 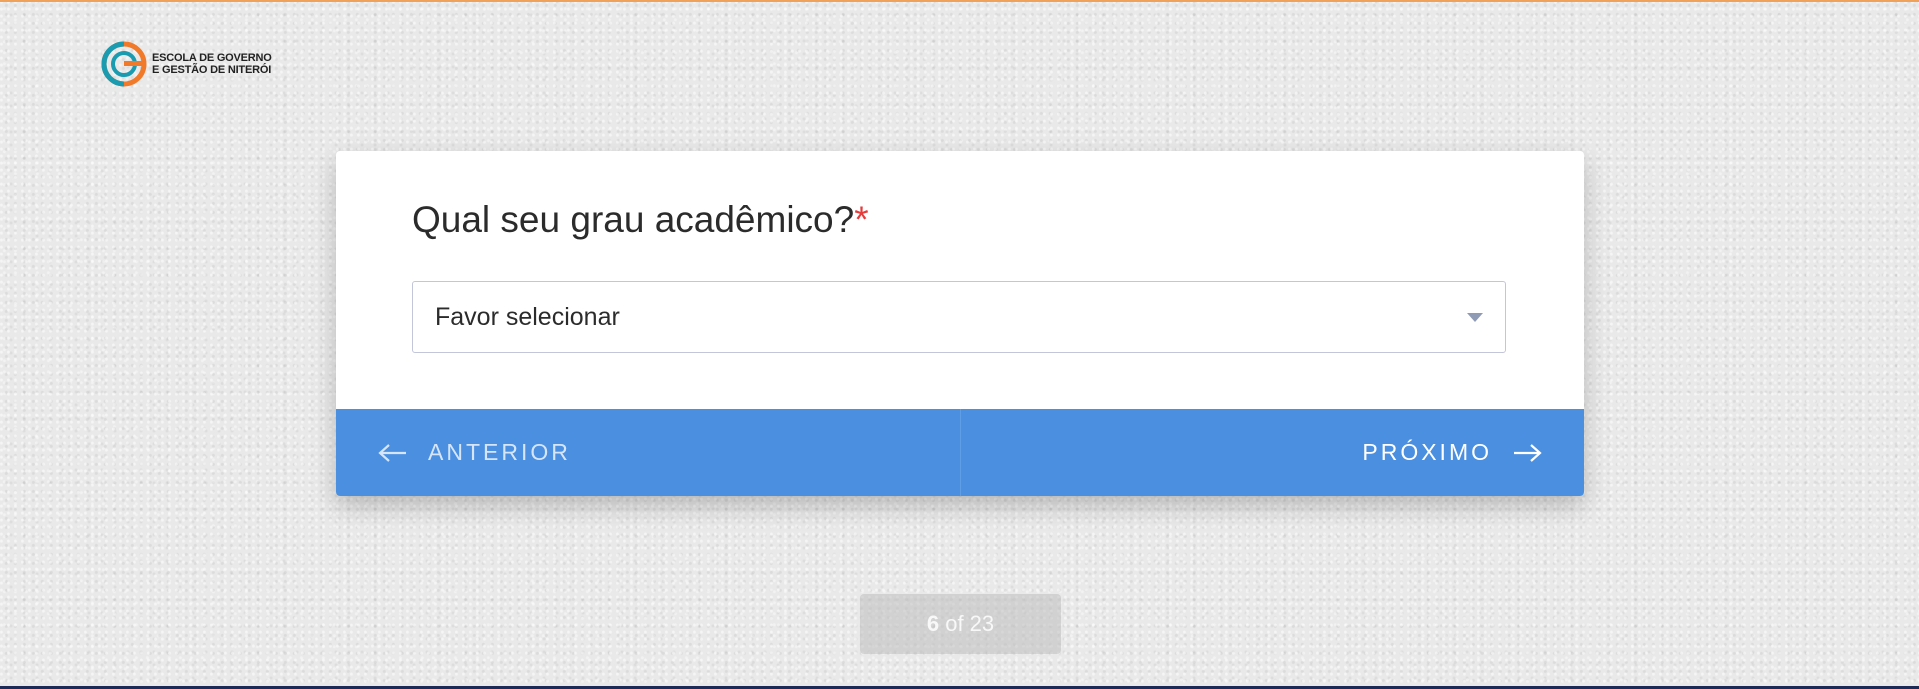 What do you see at coordinates (212, 70) in the screenshot?
I see `logo-line-2: E GESTÃO DE NITERÓI` at bounding box center [212, 70].